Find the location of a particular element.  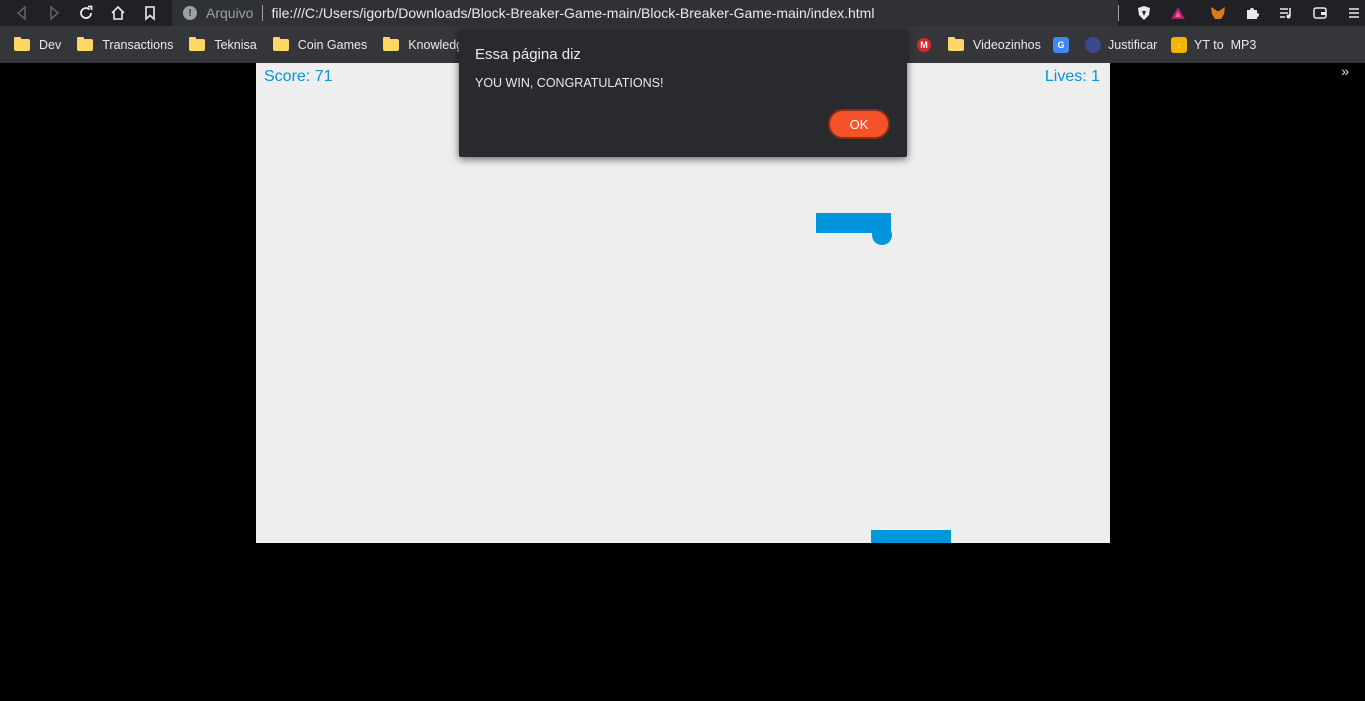

bookmark-label: Transactions is located at coordinates (138, 44).